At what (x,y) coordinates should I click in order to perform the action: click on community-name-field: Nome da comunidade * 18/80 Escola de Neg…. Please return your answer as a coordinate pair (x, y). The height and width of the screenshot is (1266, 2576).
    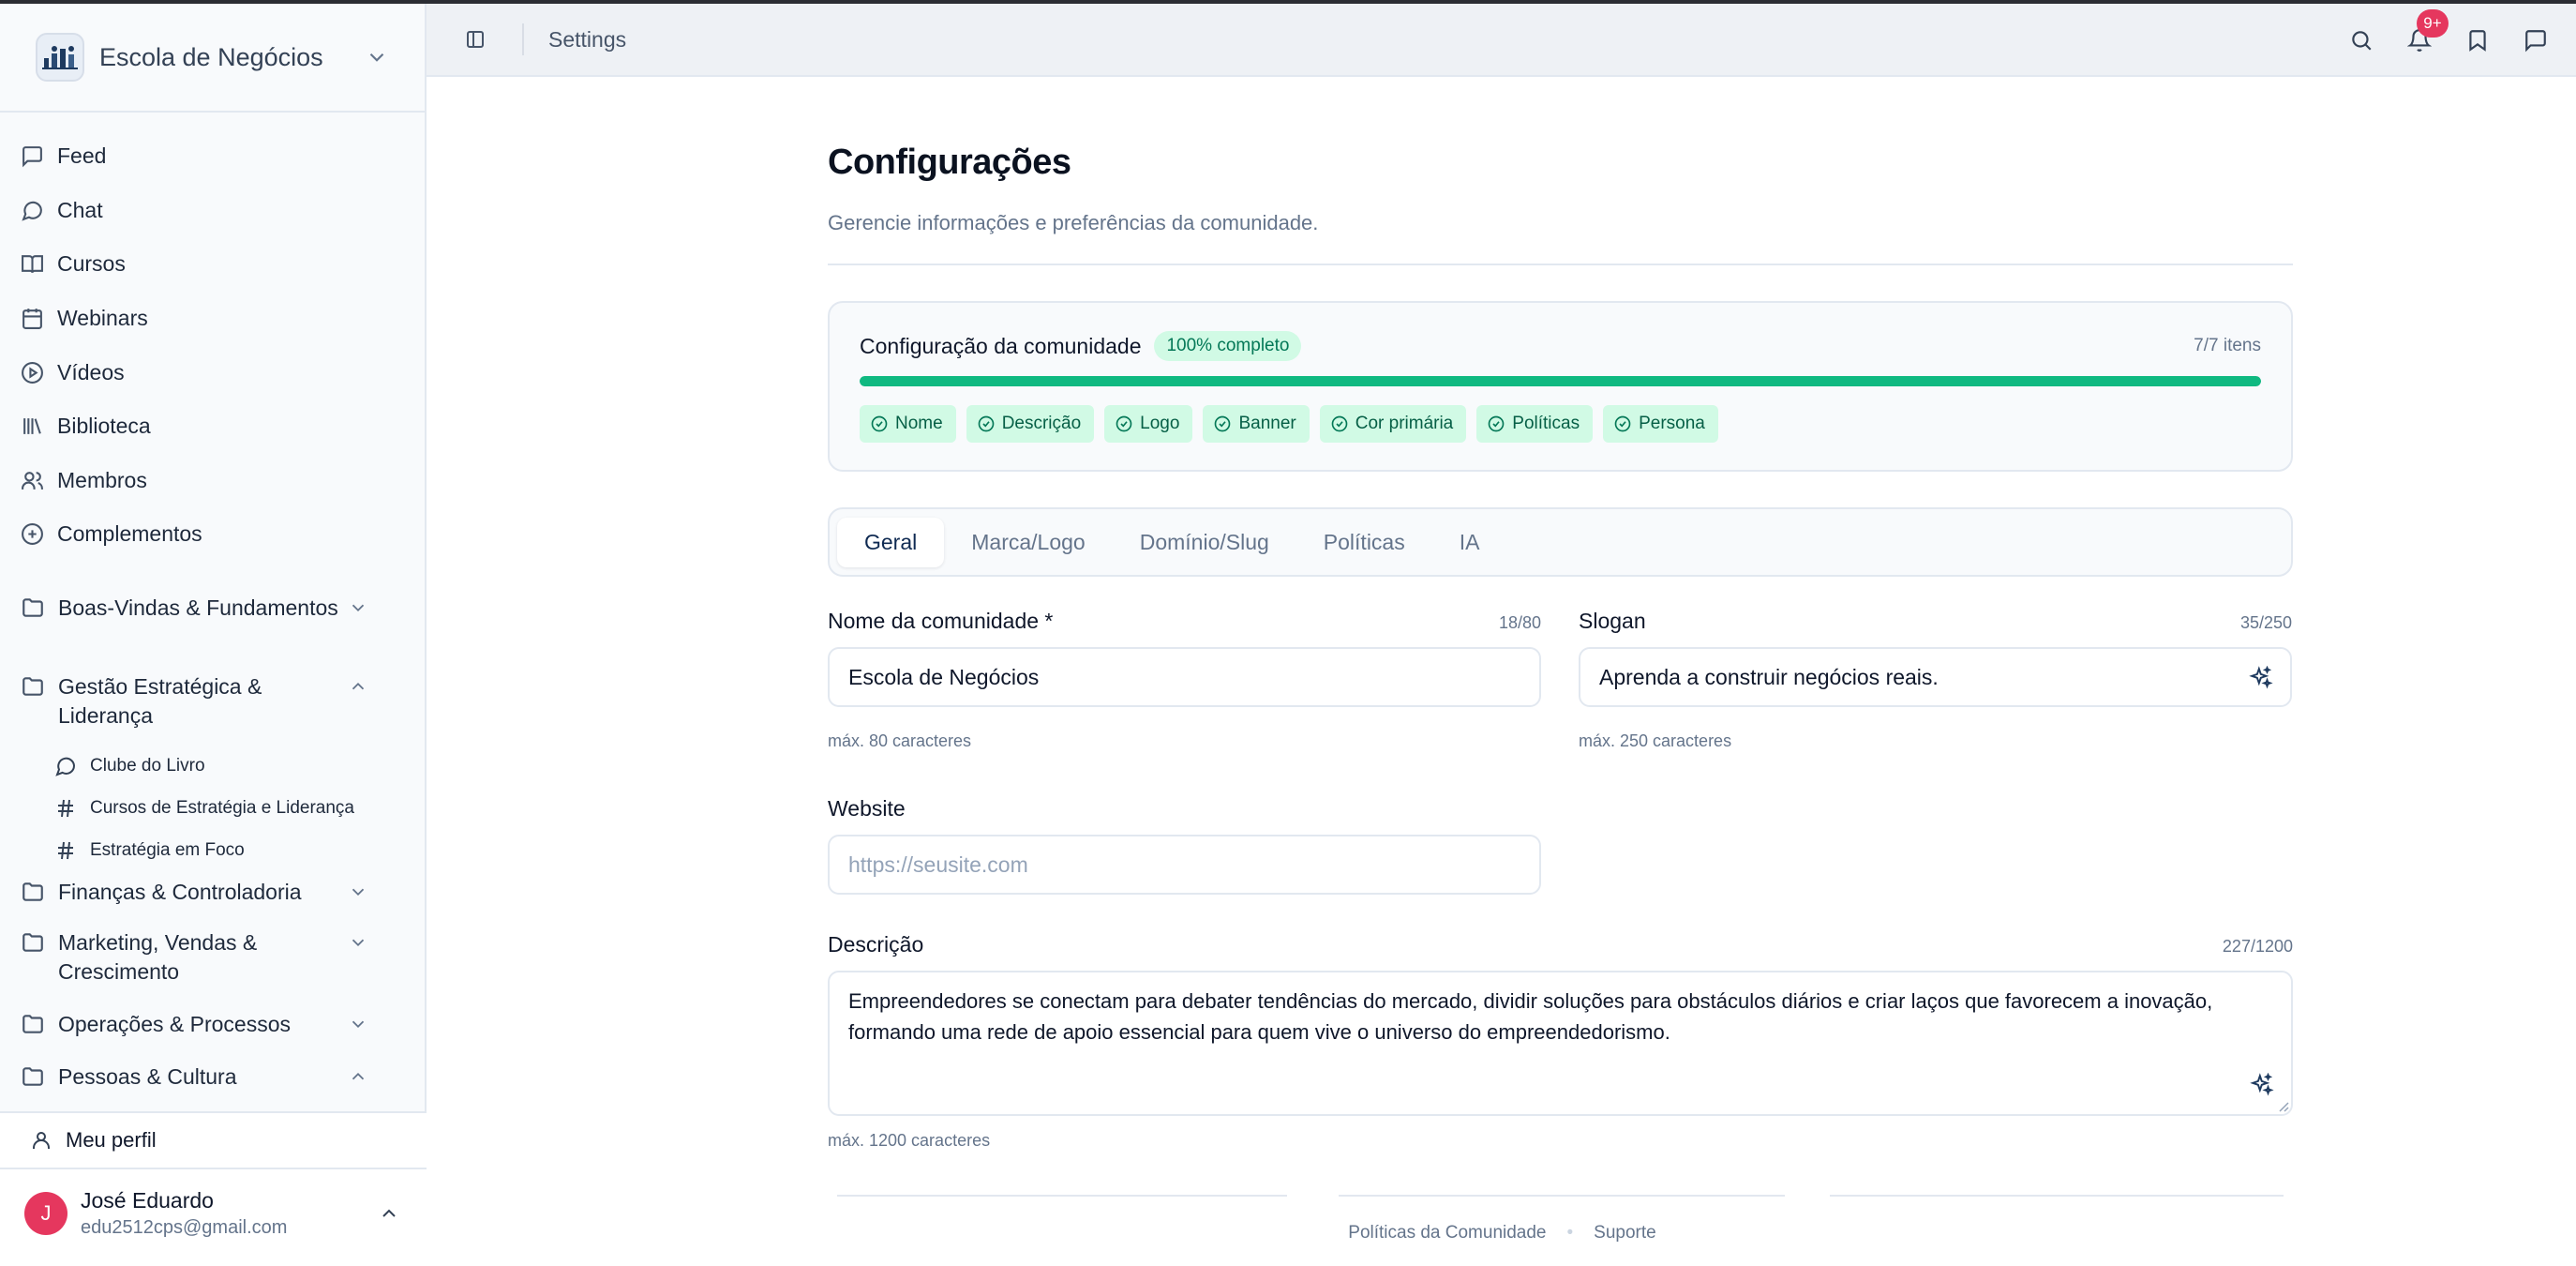
    Looking at the image, I should click on (1184, 680).